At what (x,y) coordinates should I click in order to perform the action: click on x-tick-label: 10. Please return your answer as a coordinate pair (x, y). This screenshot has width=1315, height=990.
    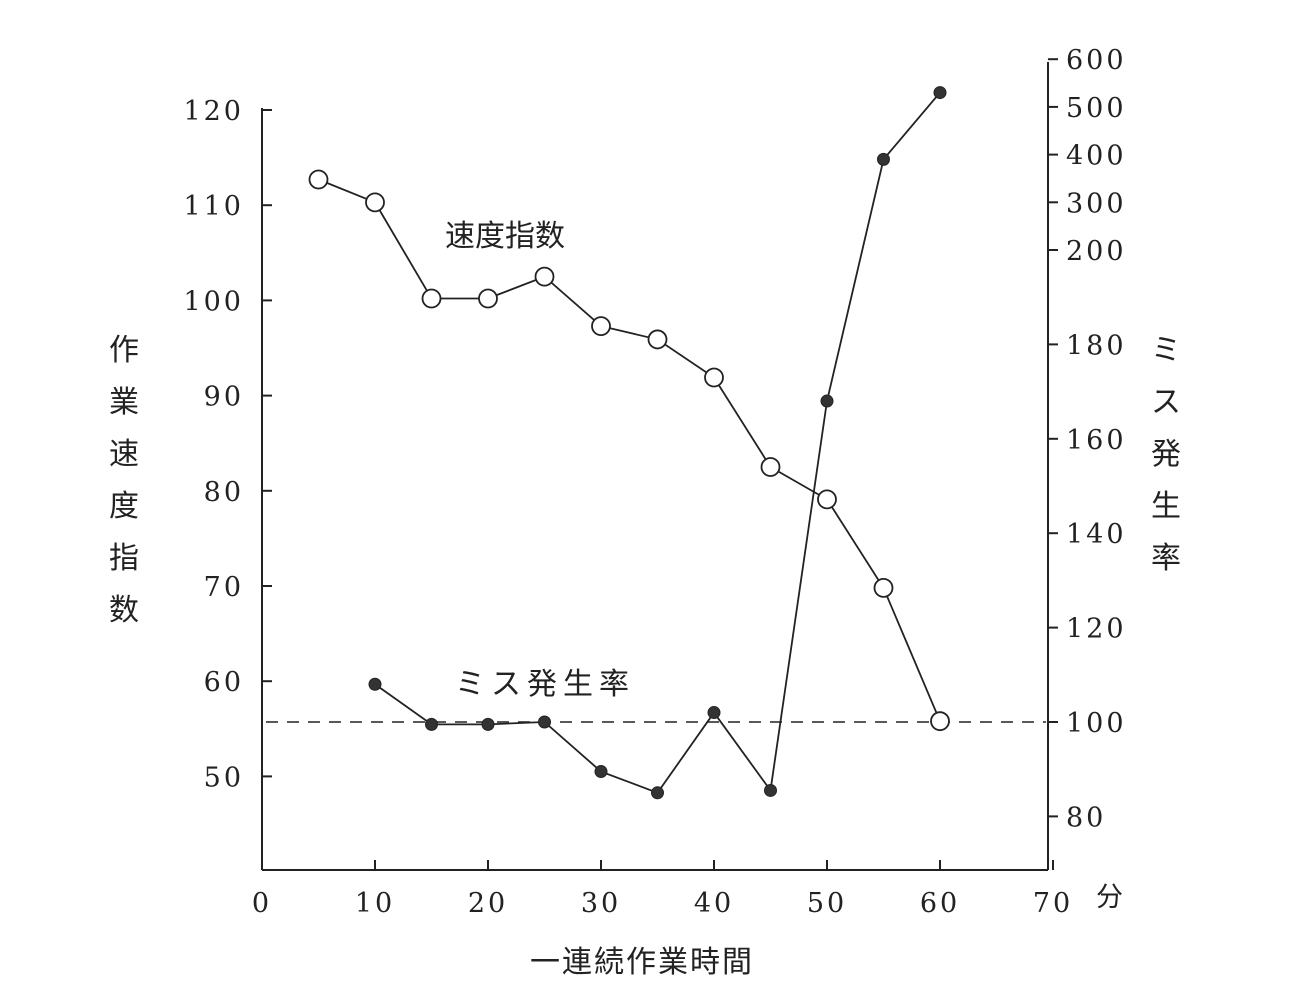
    Looking at the image, I should click on (375, 903).